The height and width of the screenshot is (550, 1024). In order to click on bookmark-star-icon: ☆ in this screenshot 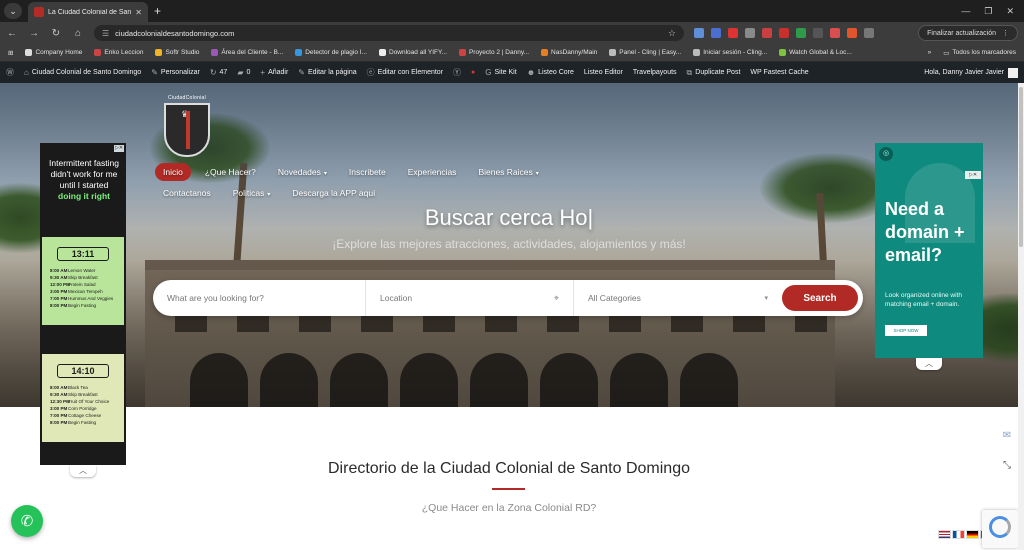, I will do `click(672, 33)`.